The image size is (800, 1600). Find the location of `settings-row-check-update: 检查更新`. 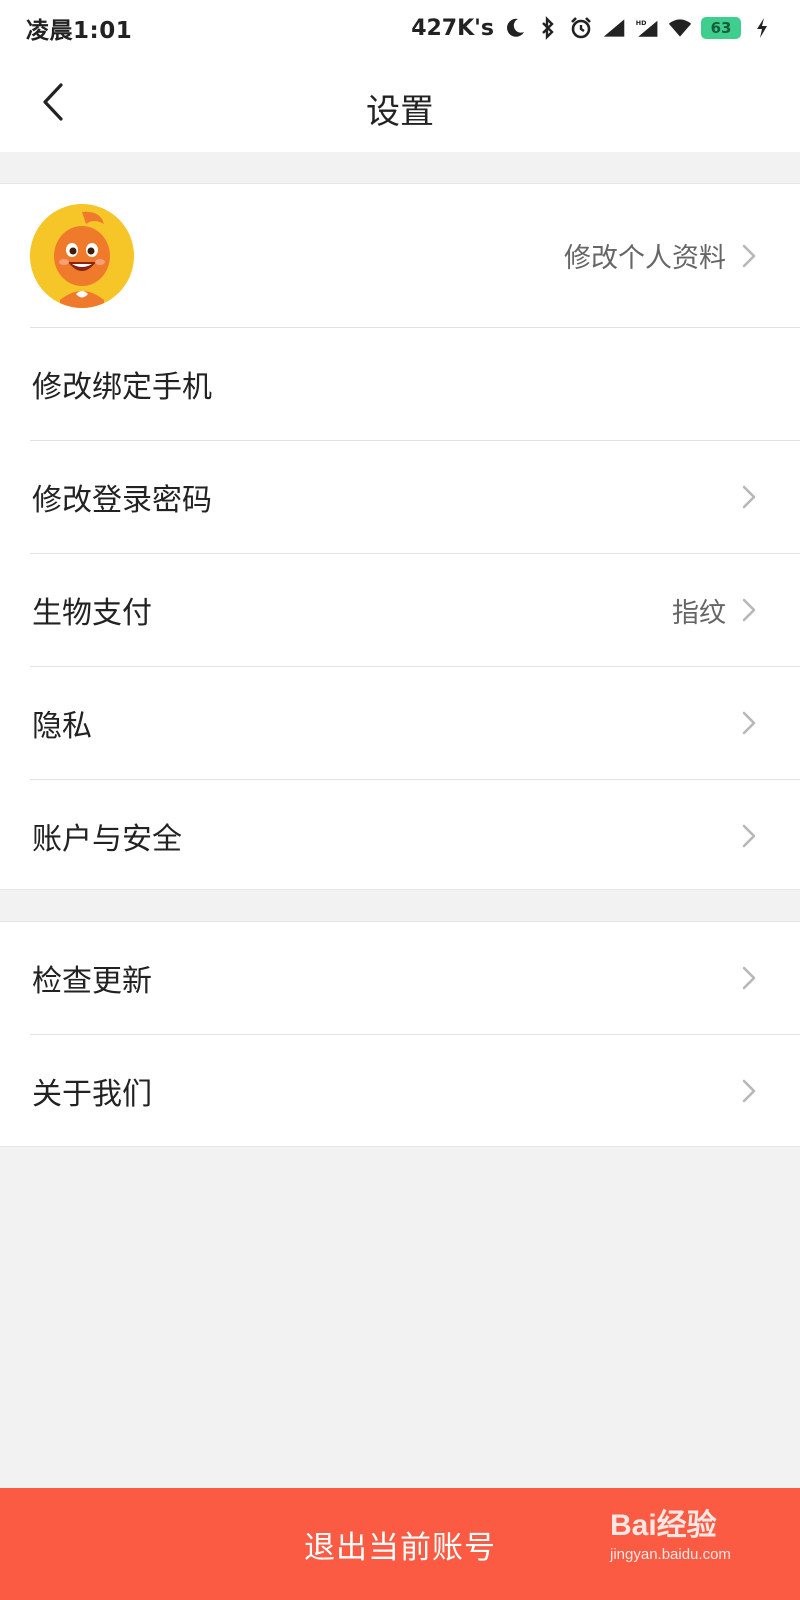

settings-row-check-update: 检查更新 is located at coordinates (400, 978).